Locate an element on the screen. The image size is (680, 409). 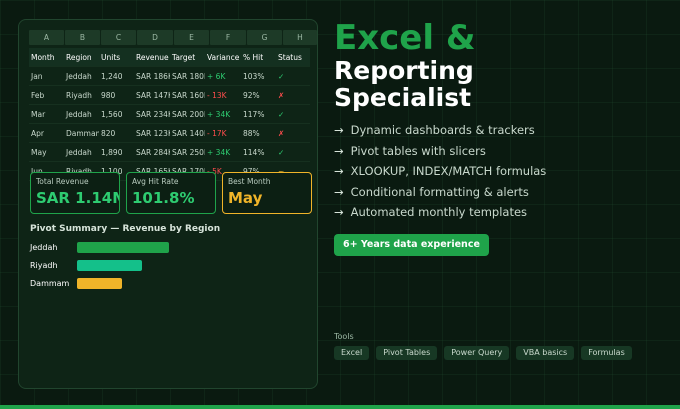
feature-item: → XLOOKUP, INDEX/MATCH formulas is located at coordinates (440, 171).